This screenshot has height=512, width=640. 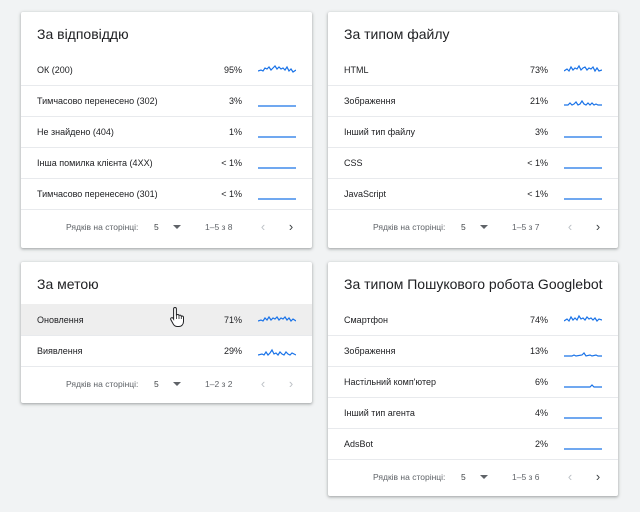 I want to click on card-title: За типом файлу, so click(x=397, y=34).